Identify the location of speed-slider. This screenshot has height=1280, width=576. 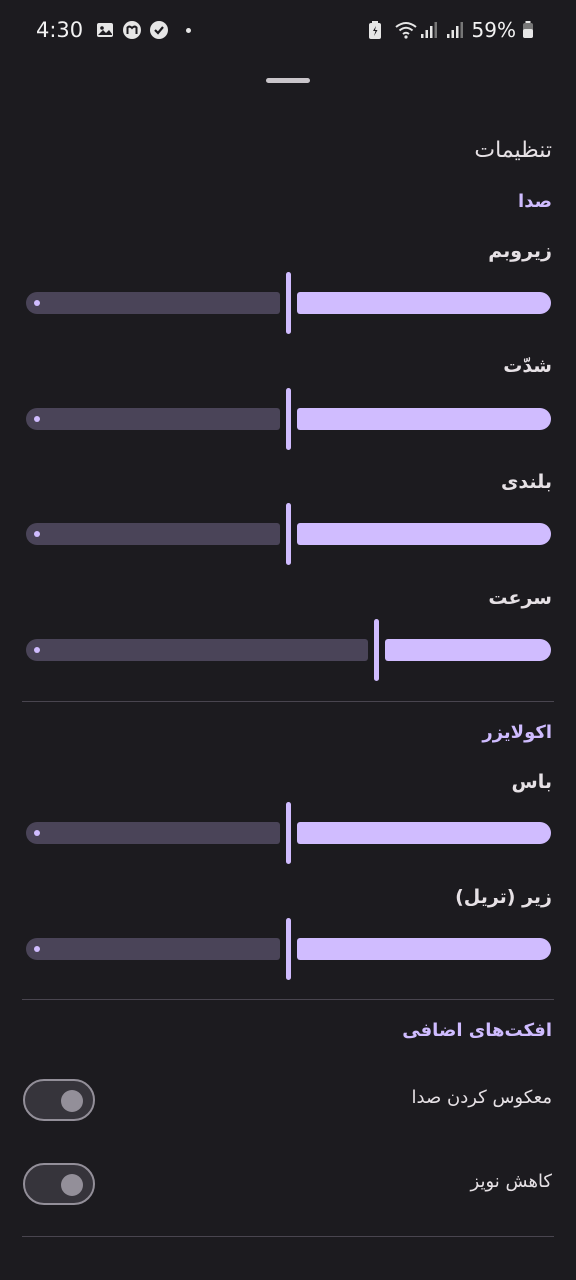
(288, 650).